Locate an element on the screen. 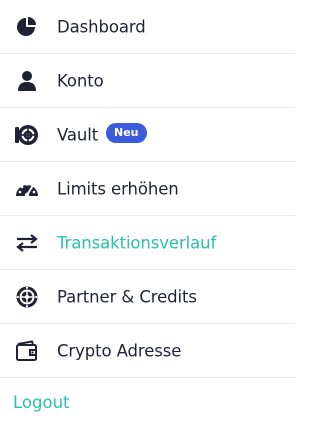  menu-item-dashboard: Dashboard is located at coordinates (147, 27).